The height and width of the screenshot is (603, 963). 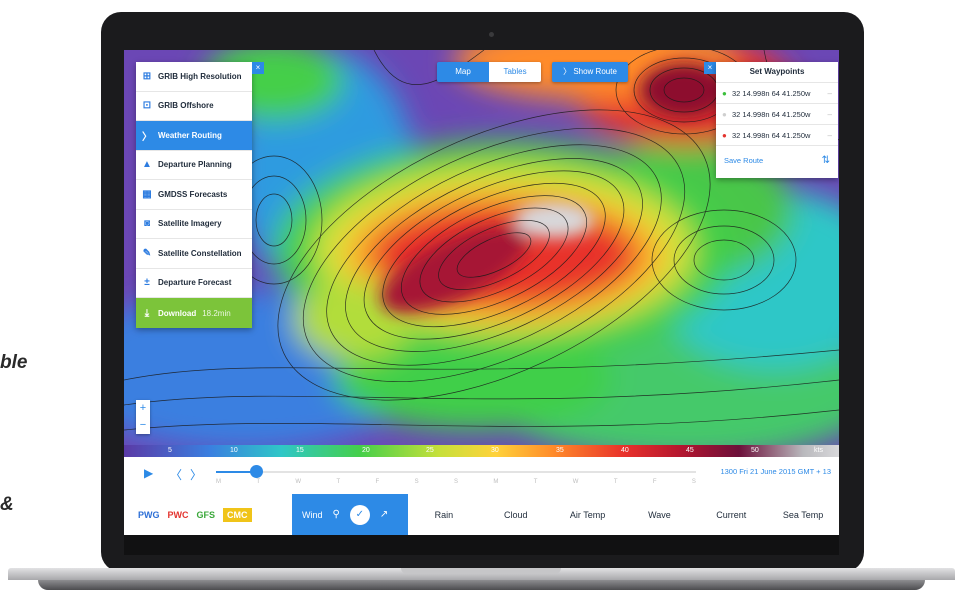 What do you see at coordinates (176, 474) in the screenshot?
I see `prev-icon: 〈` at bounding box center [176, 474].